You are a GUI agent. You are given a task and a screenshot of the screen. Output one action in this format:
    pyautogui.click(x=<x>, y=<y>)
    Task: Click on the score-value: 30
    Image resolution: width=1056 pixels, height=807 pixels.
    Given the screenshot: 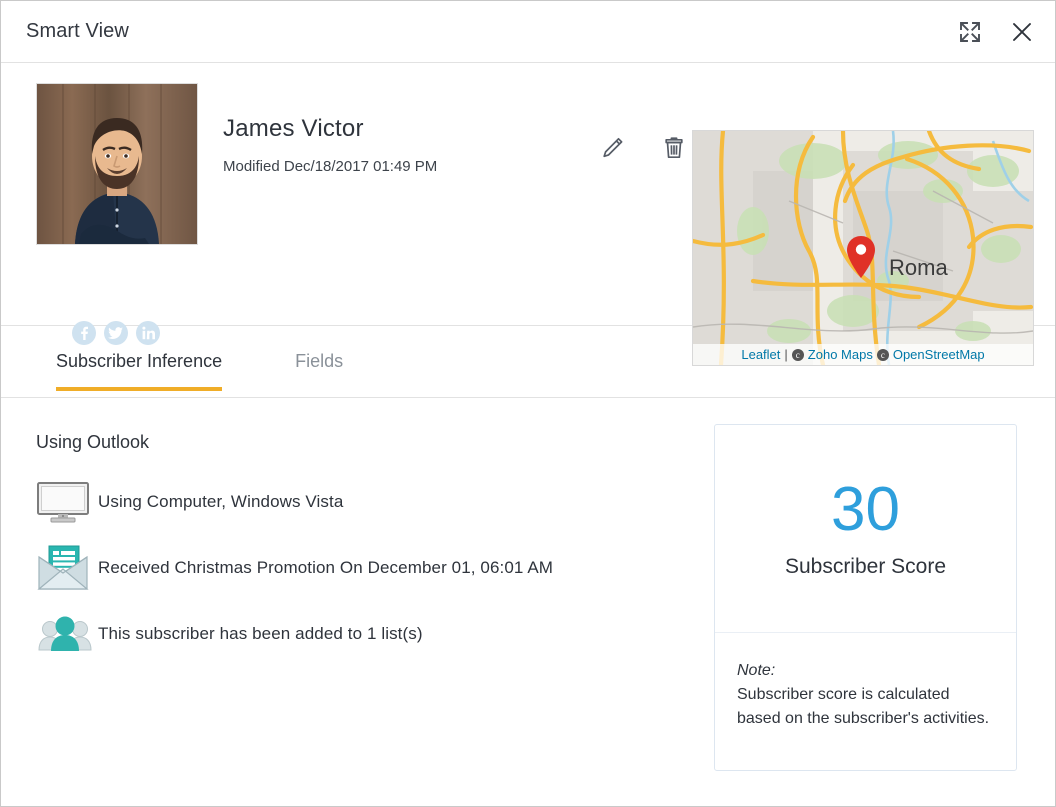 What is the action you would take?
    pyautogui.click(x=865, y=509)
    